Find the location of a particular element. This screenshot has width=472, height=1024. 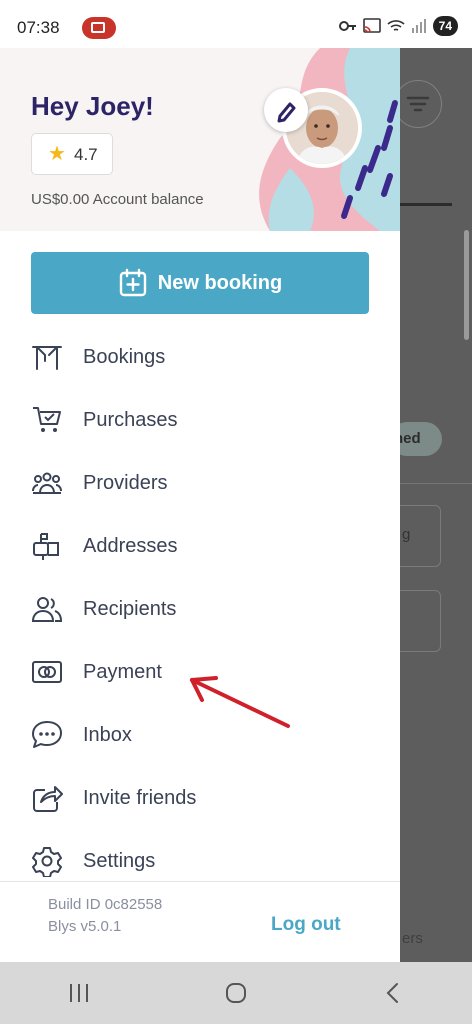

recents-icon is located at coordinates (78, 993).